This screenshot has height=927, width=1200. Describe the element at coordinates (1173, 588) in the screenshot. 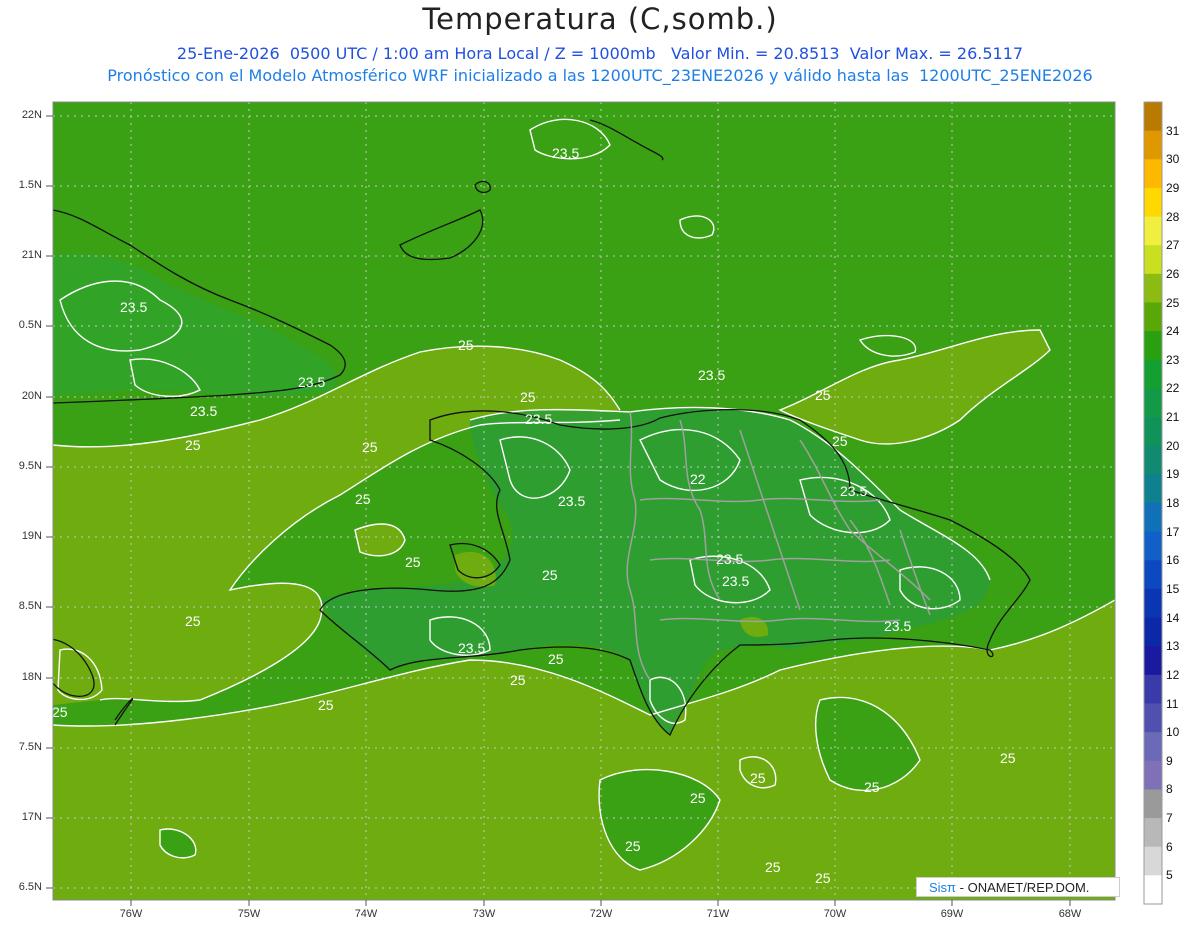

I see `colorbar-label: 15` at that location.